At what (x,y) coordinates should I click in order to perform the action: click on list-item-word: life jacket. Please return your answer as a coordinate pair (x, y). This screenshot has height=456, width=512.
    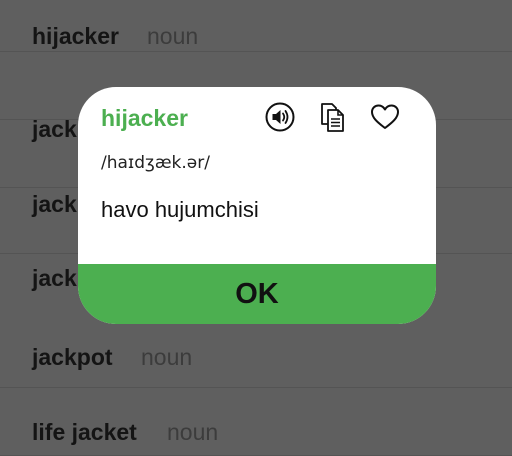
    Looking at the image, I should click on (84, 432).